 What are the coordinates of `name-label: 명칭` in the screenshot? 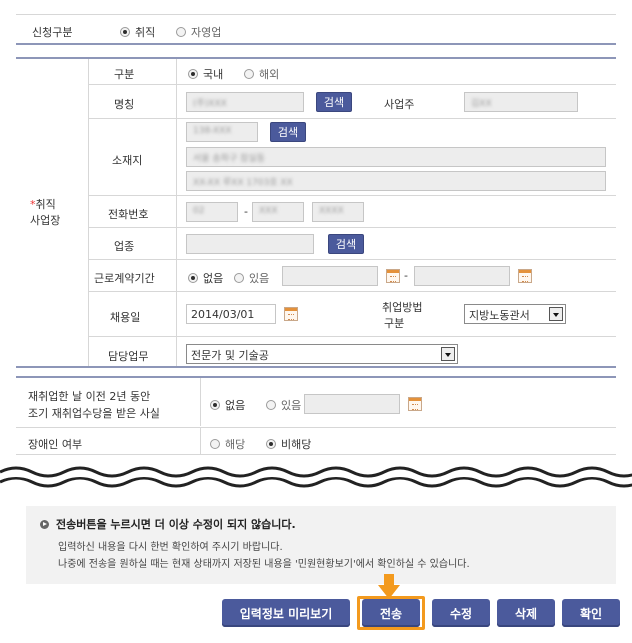 It's located at (124, 104).